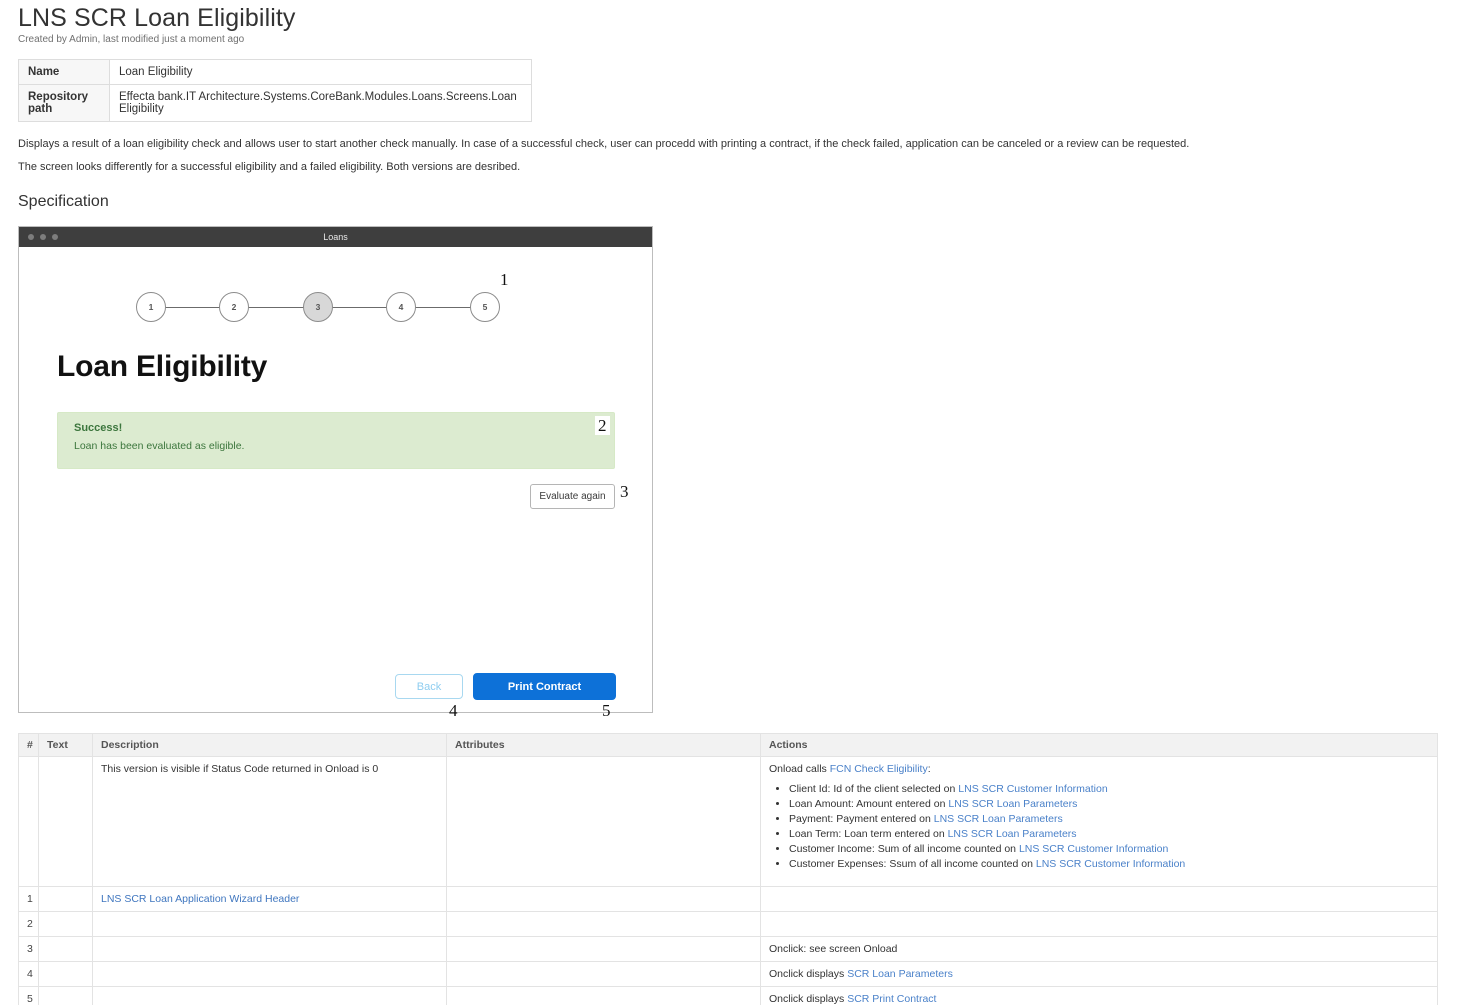 The width and height of the screenshot is (1465, 1005). I want to click on minimize-dot-icon, so click(43, 237).